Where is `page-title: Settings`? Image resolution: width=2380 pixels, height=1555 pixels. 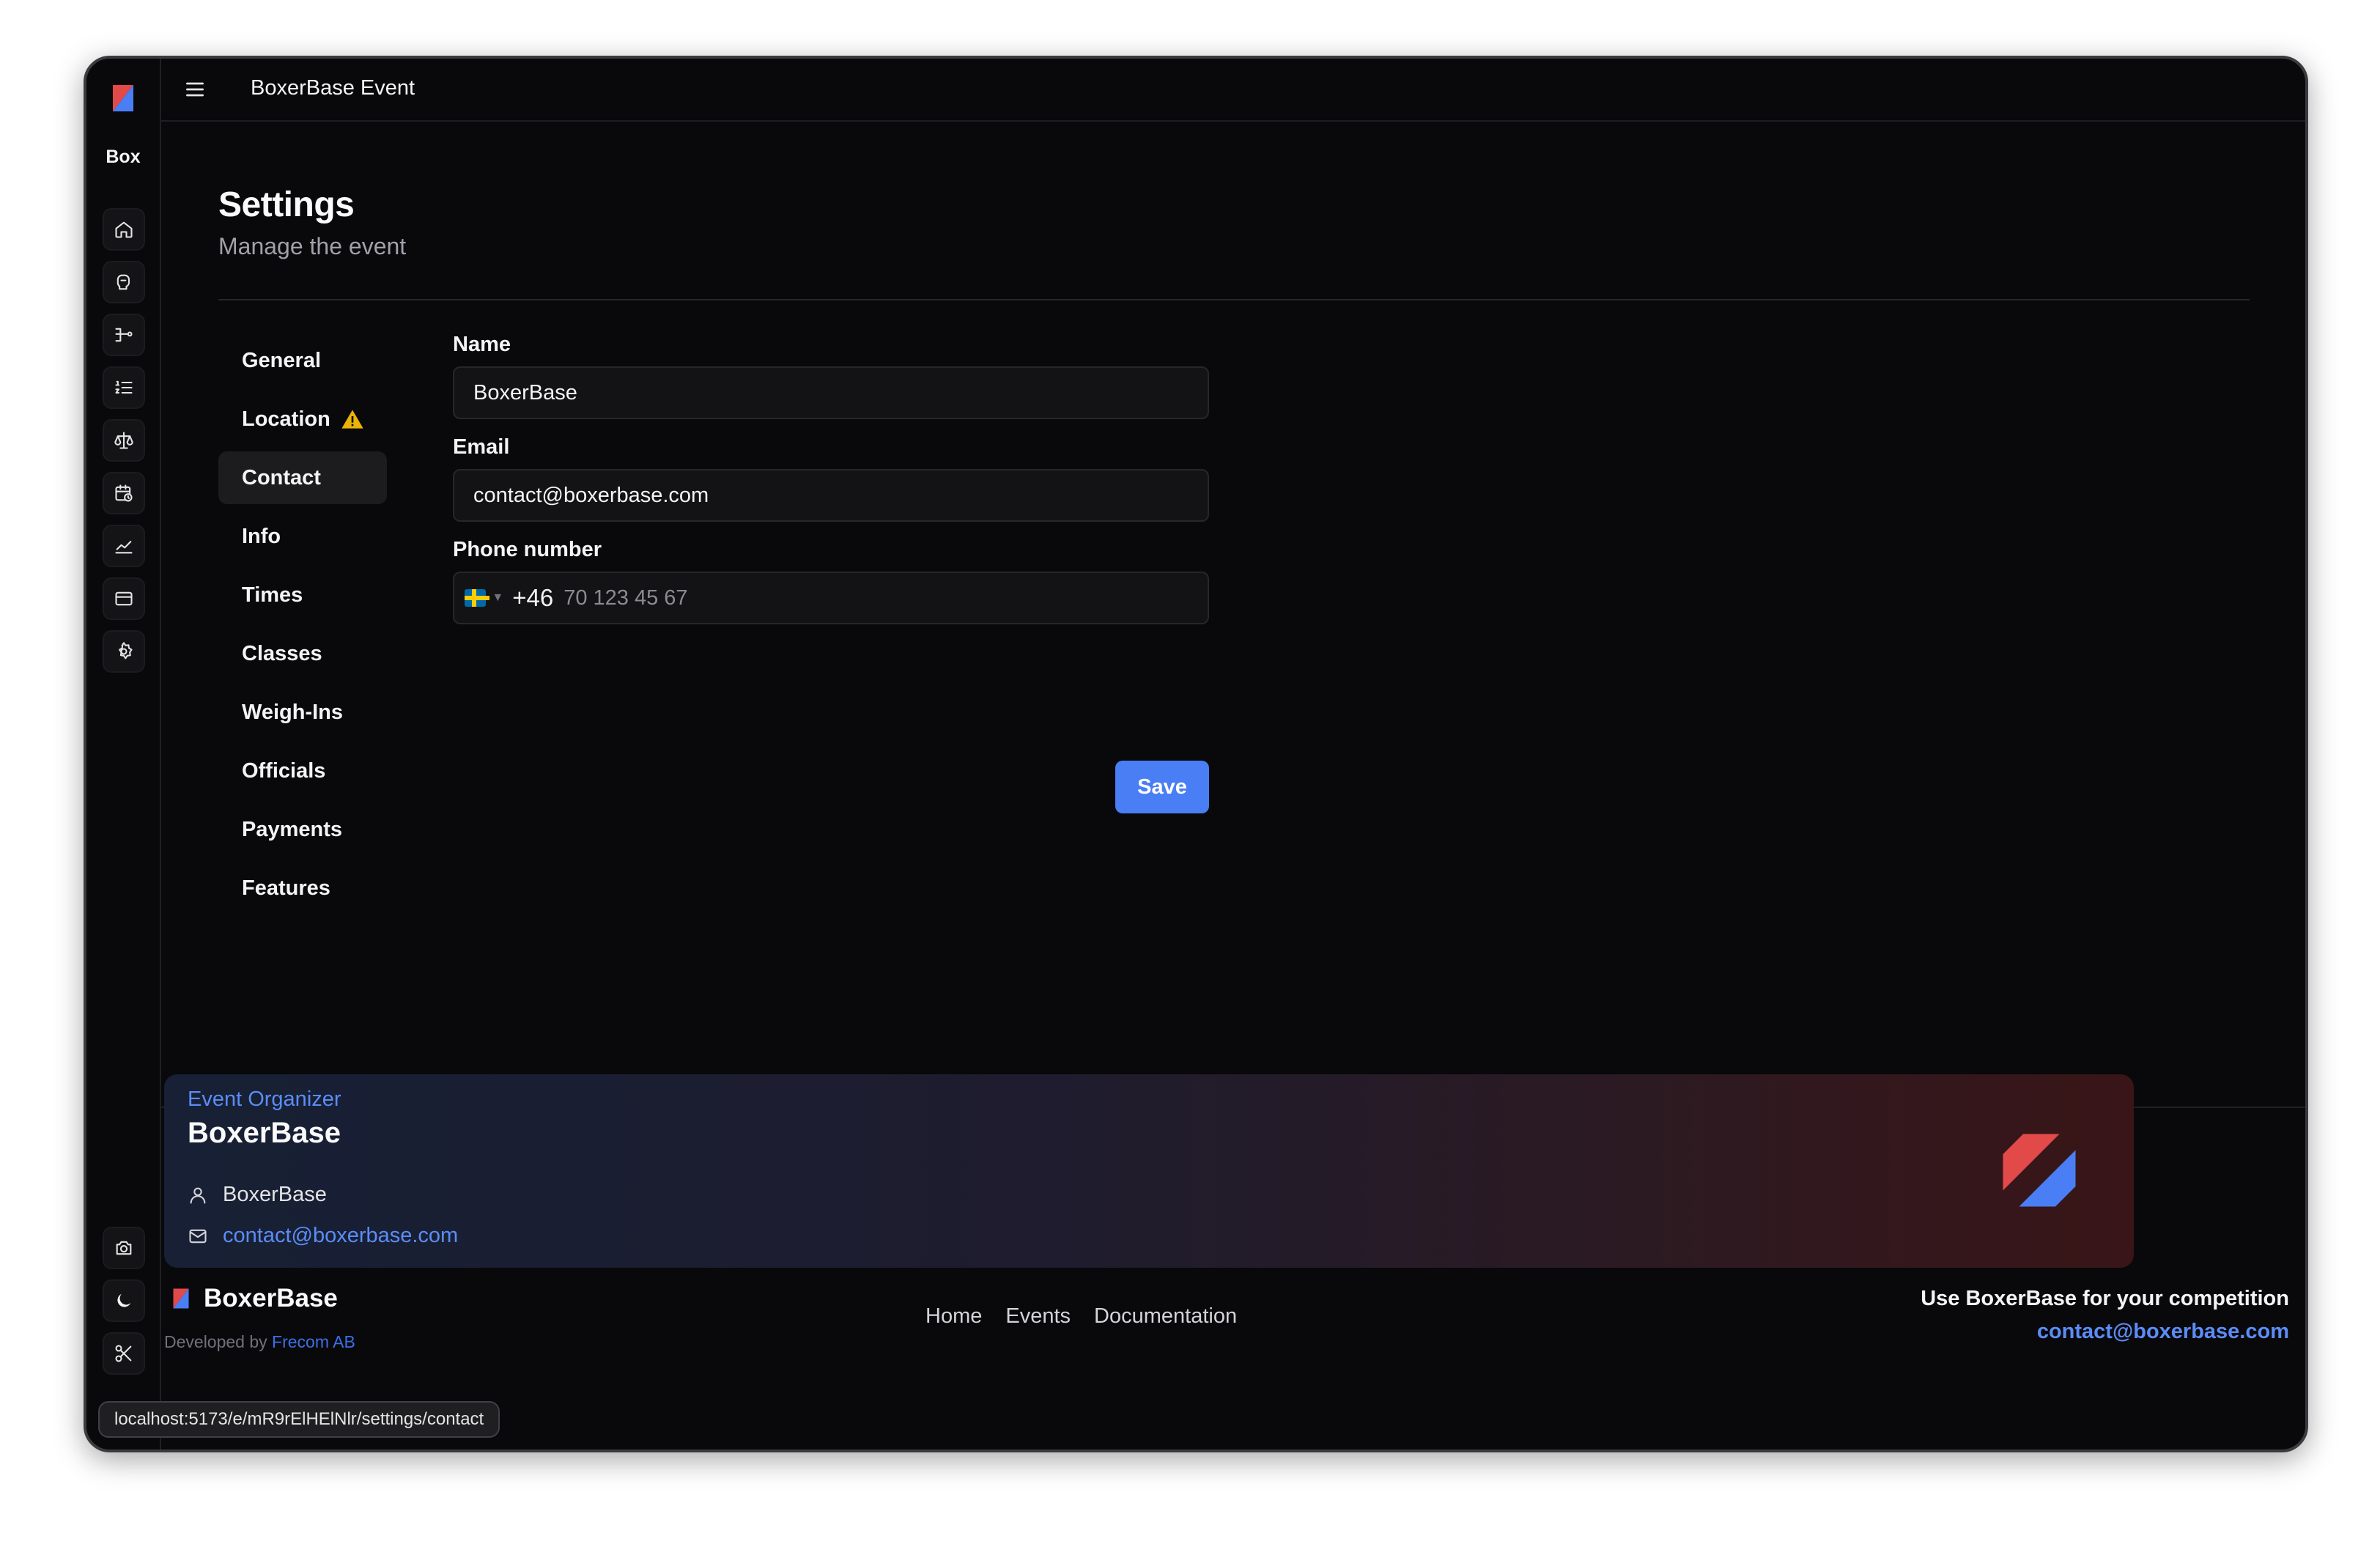
page-title: Settings is located at coordinates (286, 204).